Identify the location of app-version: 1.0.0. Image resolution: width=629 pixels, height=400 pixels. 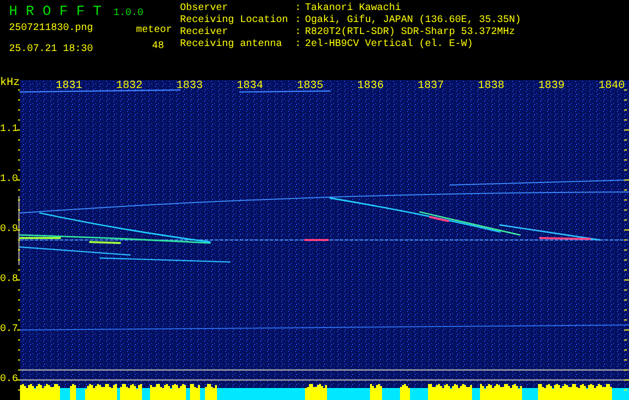
(128, 14).